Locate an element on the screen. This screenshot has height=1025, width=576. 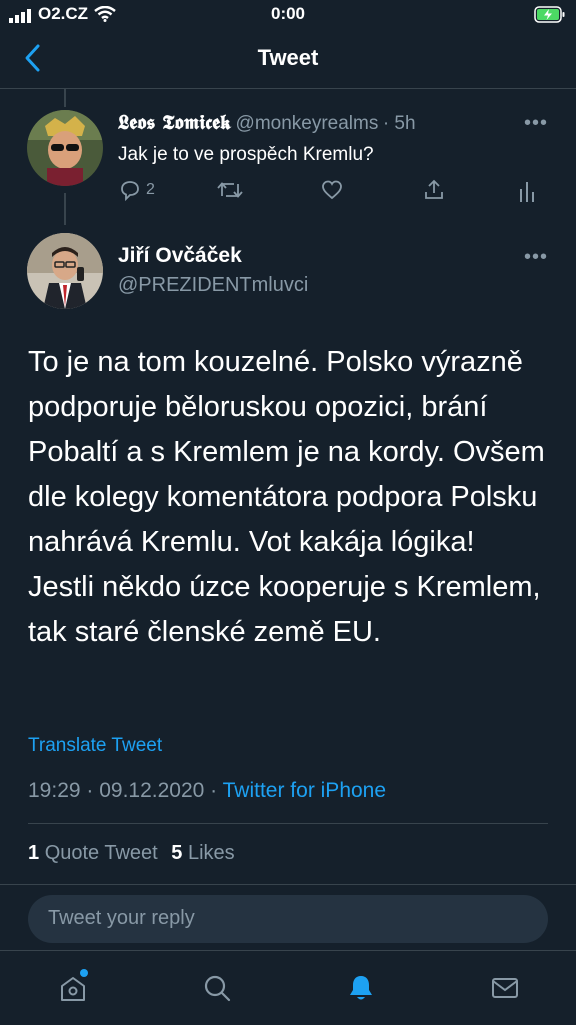
thread-line-bottom is located at coordinates (65, 209).